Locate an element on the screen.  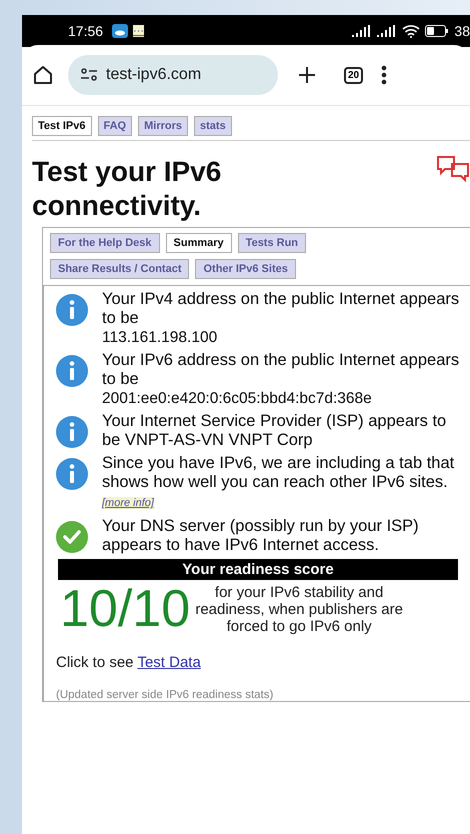
result-message: Since you have IPv6, we are including a tab that shows how well you can reach other IPv6 sites. is located at coordinates (279, 473).